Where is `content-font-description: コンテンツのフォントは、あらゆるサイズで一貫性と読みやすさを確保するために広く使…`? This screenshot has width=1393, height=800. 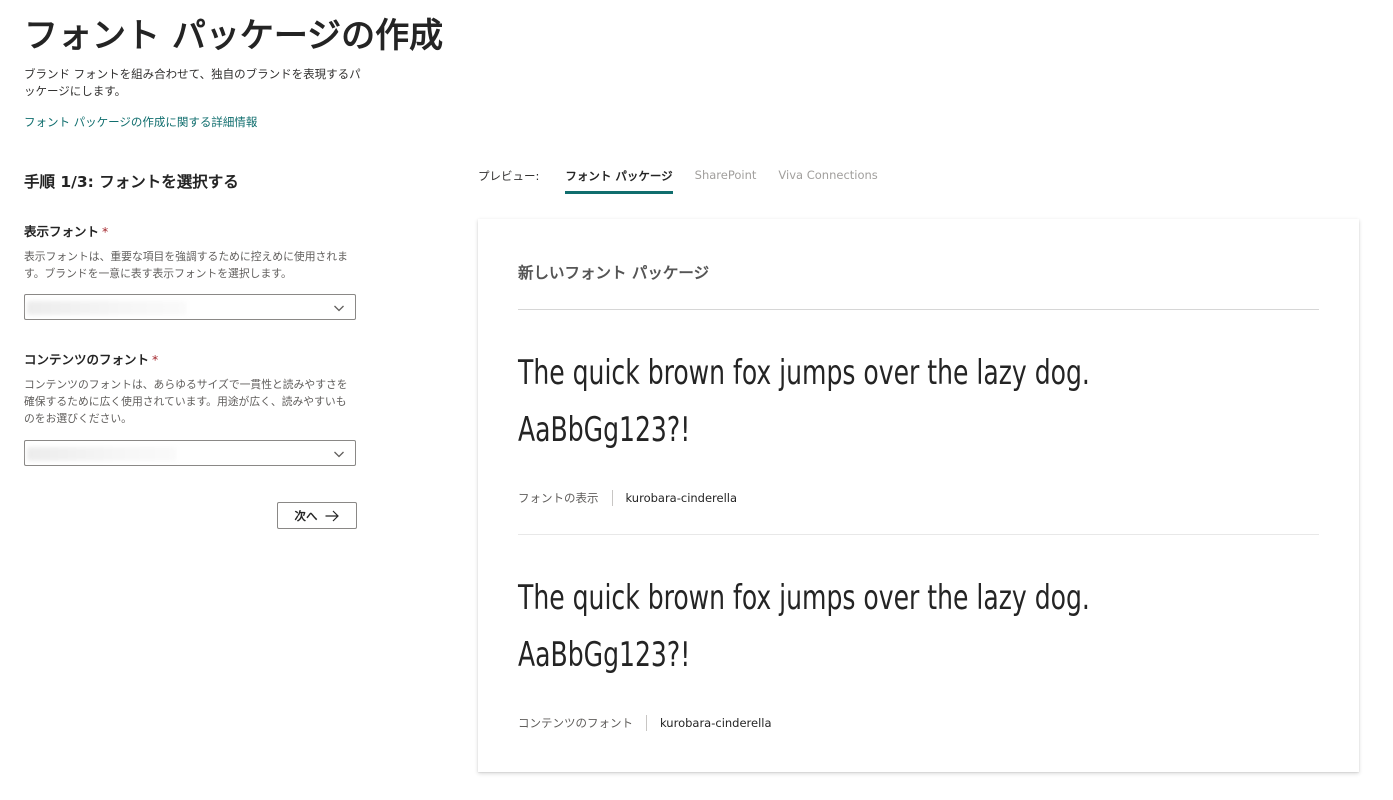 content-font-description: コンテンツのフォントは、あらゆるサイズで一貫性と読みやすさを確保するために広く使… is located at coordinates (186, 401).